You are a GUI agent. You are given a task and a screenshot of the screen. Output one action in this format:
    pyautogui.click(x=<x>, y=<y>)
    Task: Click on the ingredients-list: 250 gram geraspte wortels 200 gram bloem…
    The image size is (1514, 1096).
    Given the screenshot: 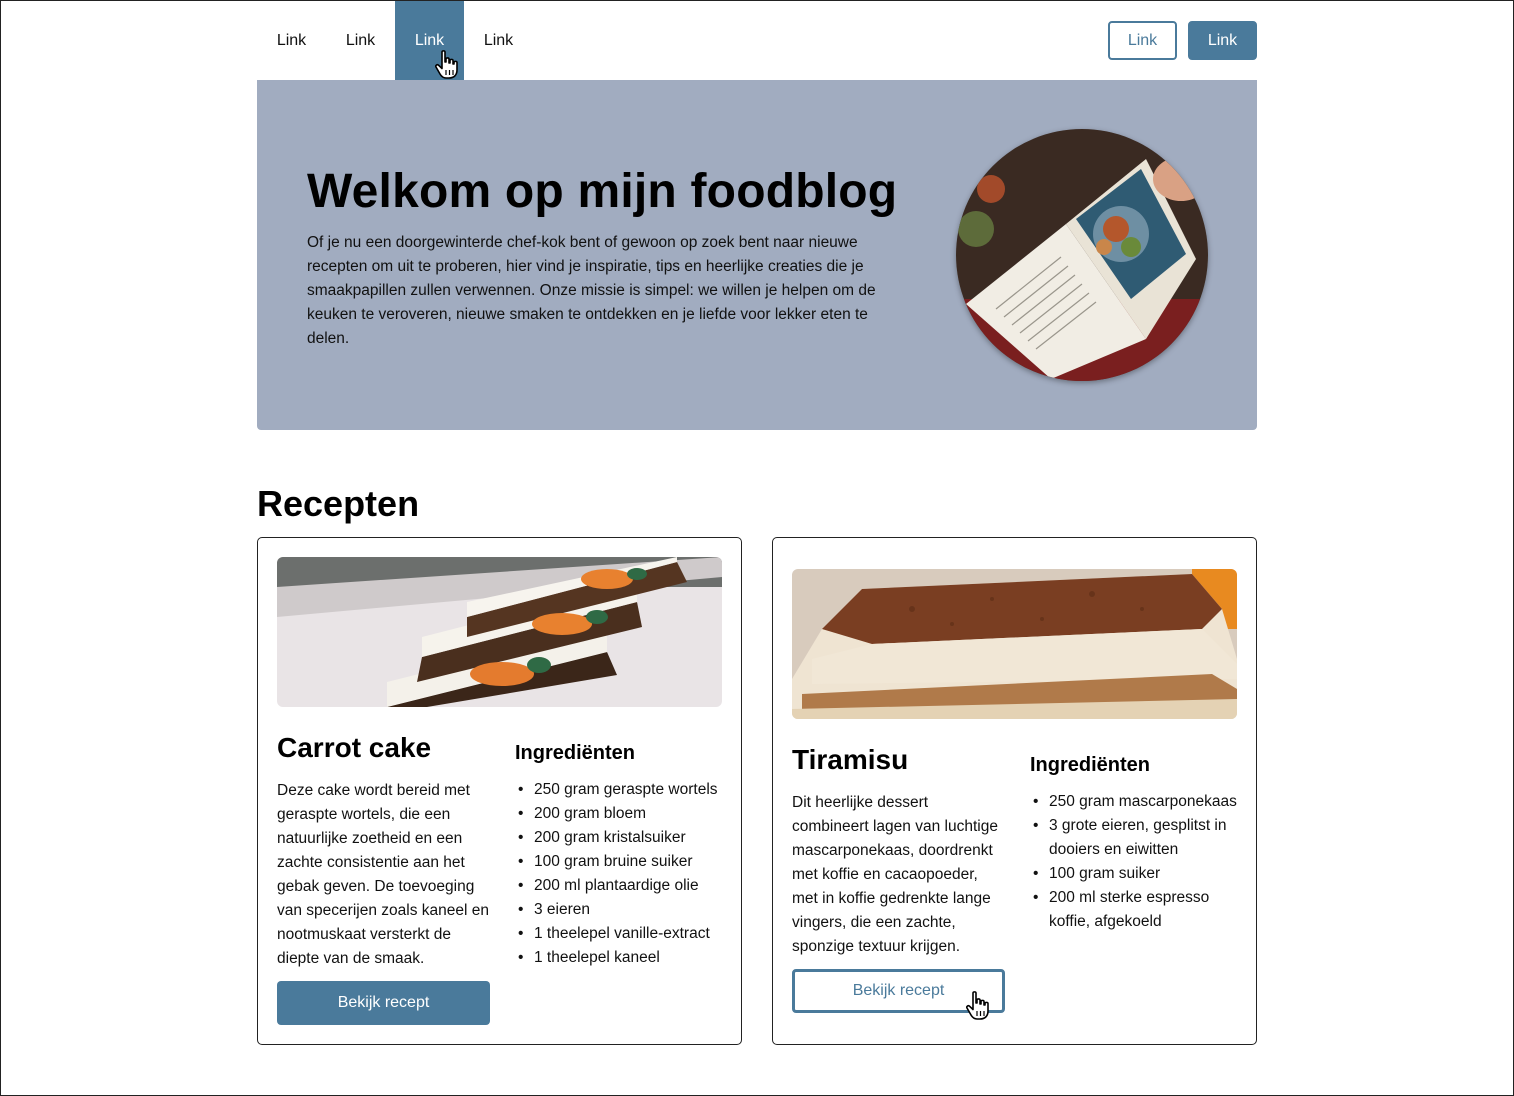 What is the action you would take?
    pyautogui.click(x=621, y=874)
    